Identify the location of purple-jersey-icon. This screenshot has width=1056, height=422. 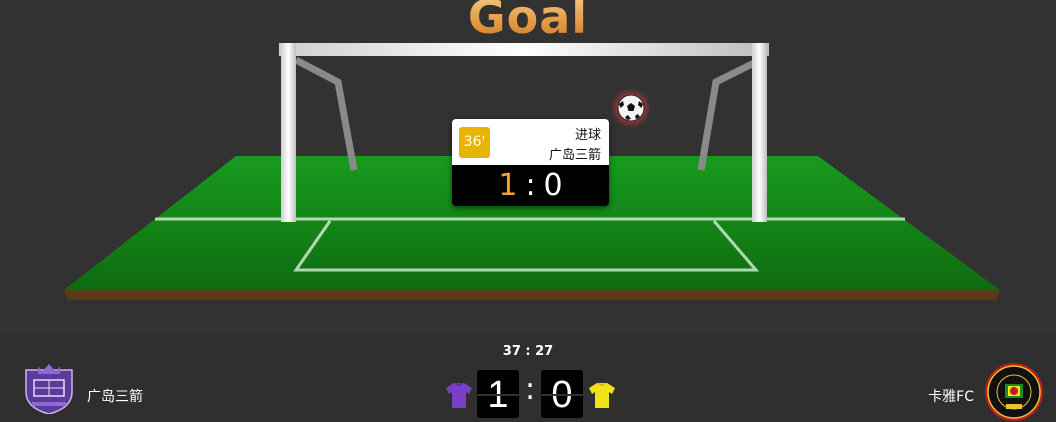
(459, 395).